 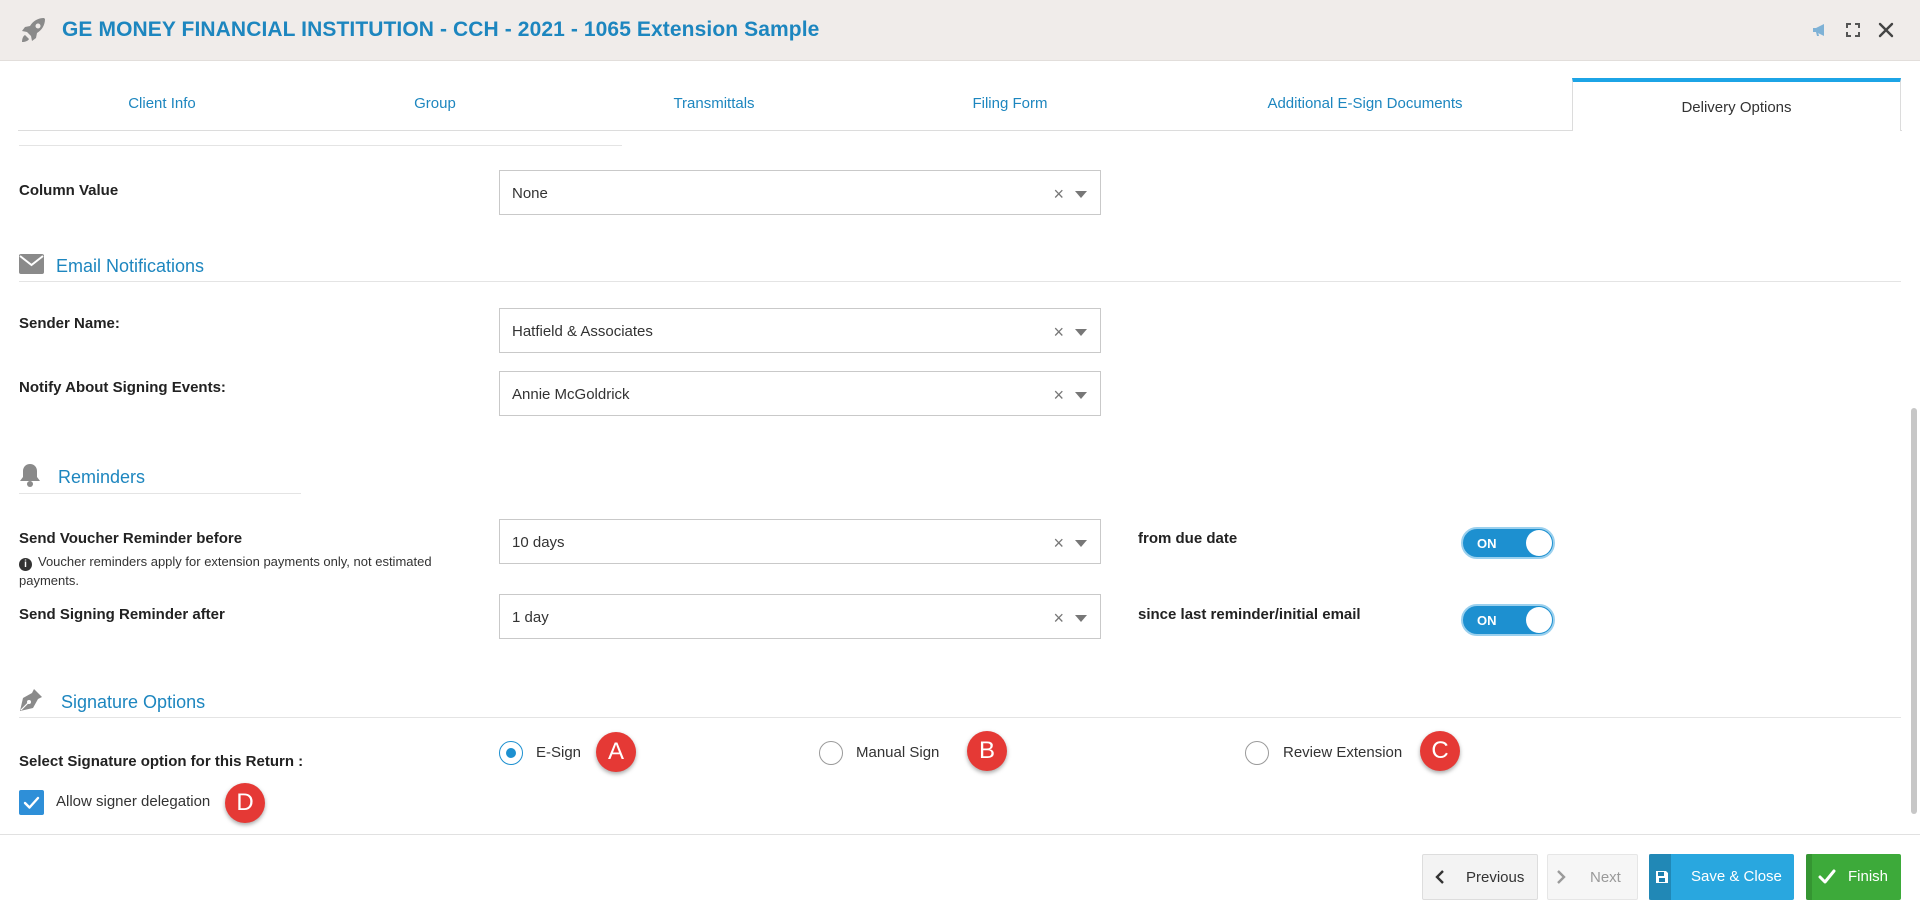 What do you see at coordinates (616, 752) in the screenshot?
I see `callout-badge-a: A` at bounding box center [616, 752].